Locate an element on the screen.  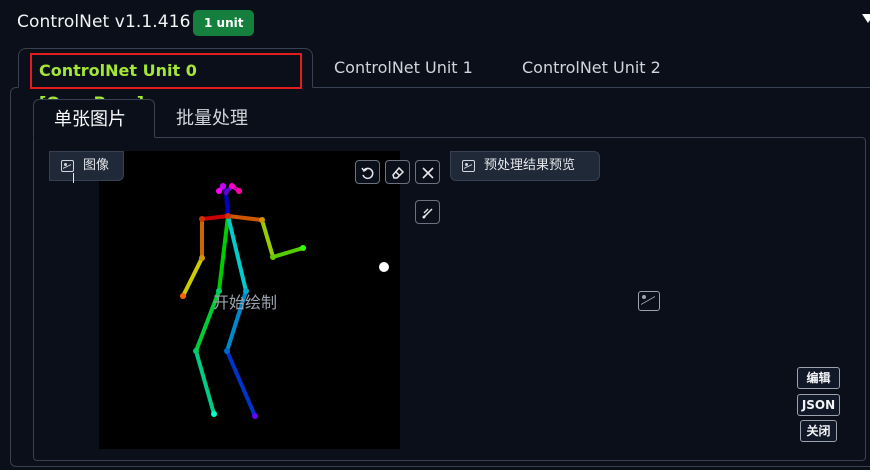
eraser-button is located at coordinates (397, 172).